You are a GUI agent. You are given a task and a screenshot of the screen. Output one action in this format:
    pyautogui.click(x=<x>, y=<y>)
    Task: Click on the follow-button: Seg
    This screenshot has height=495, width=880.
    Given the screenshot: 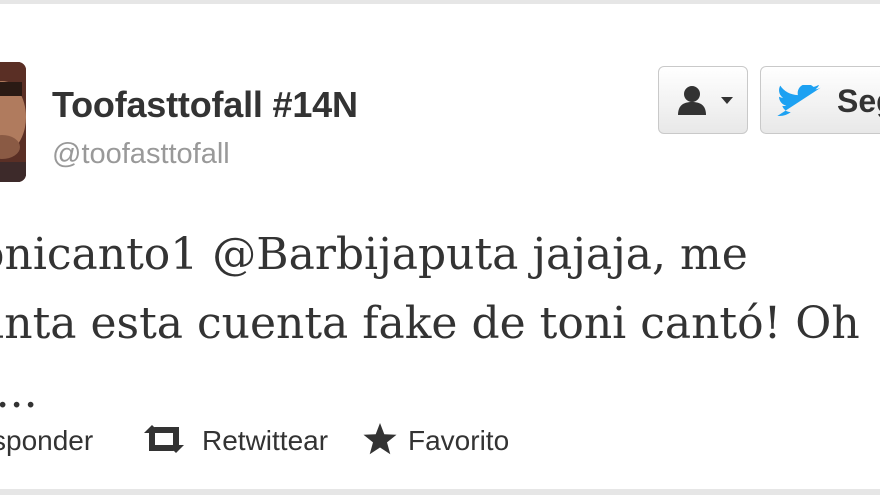 What is the action you would take?
    pyautogui.click(x=820, y=100)
    